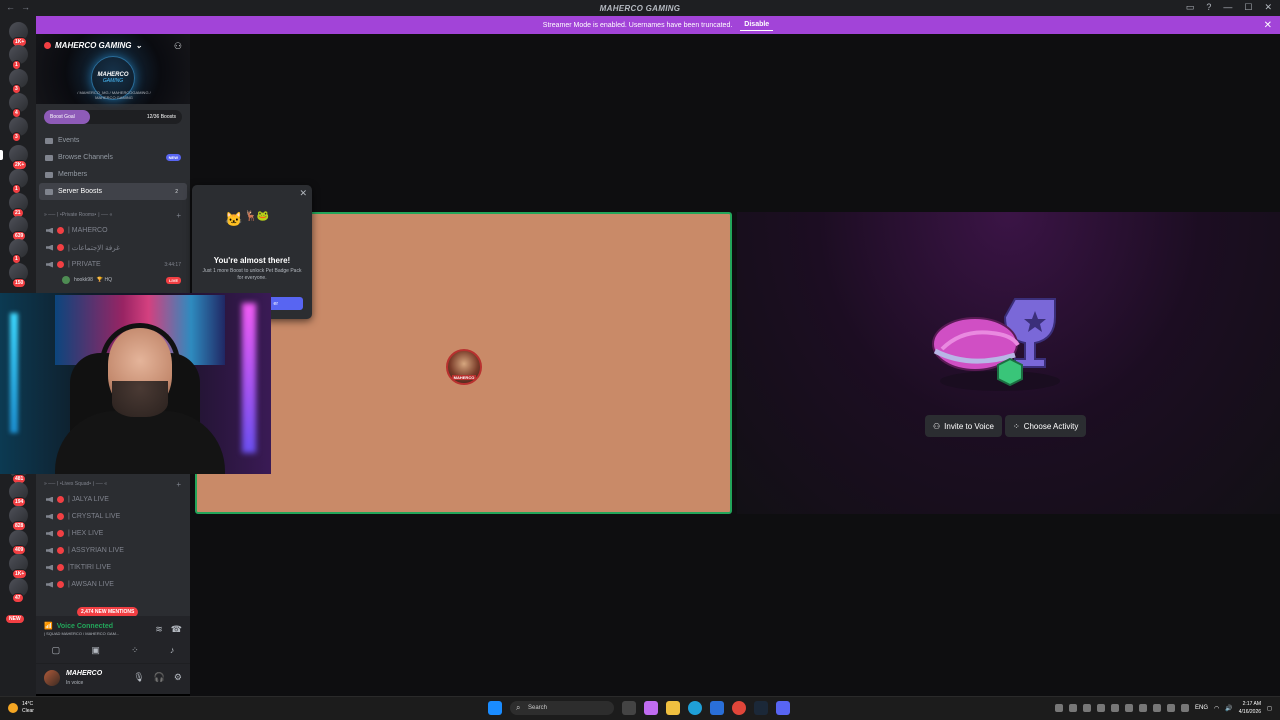 This screenshot has height=720, width=1280. I want to click on category-lives-squad: » ── ⌈ •Lives Squad• ⌋ ── «+, so click(113, 484).